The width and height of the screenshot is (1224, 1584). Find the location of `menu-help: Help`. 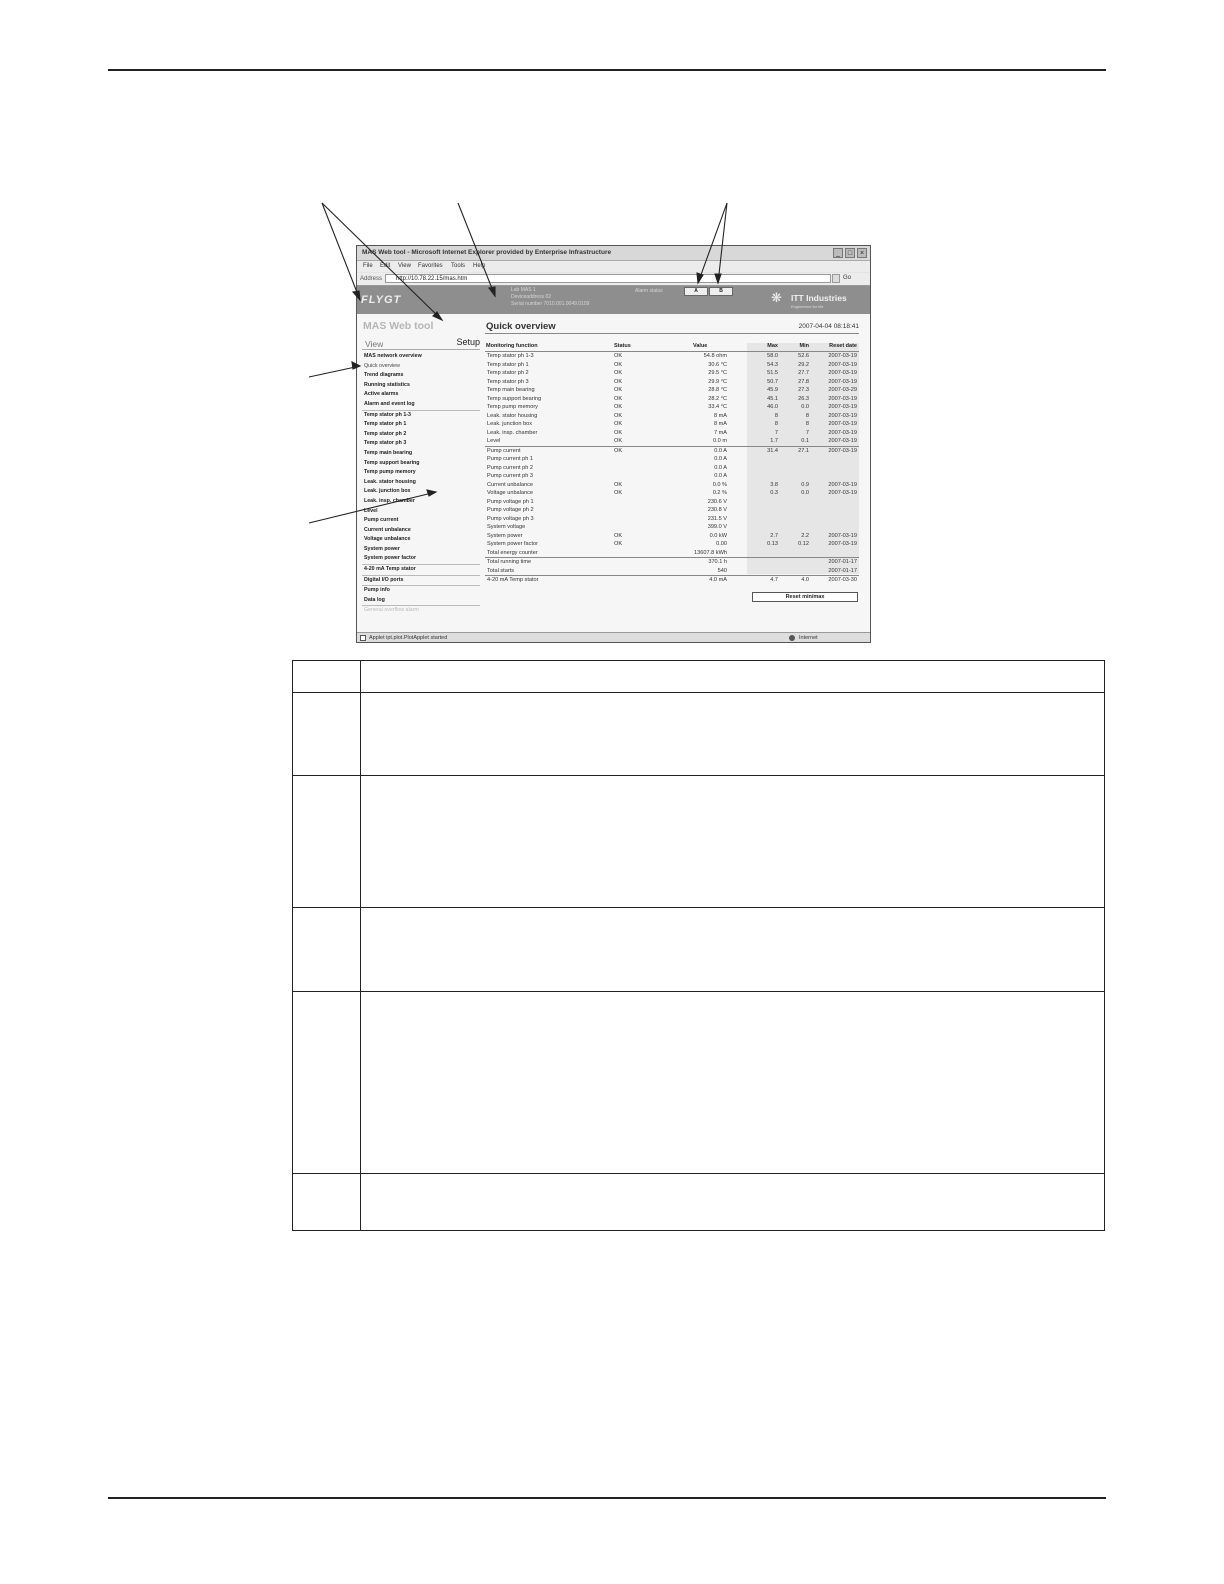

menu-help: Help is located at coordinates (479, 266).